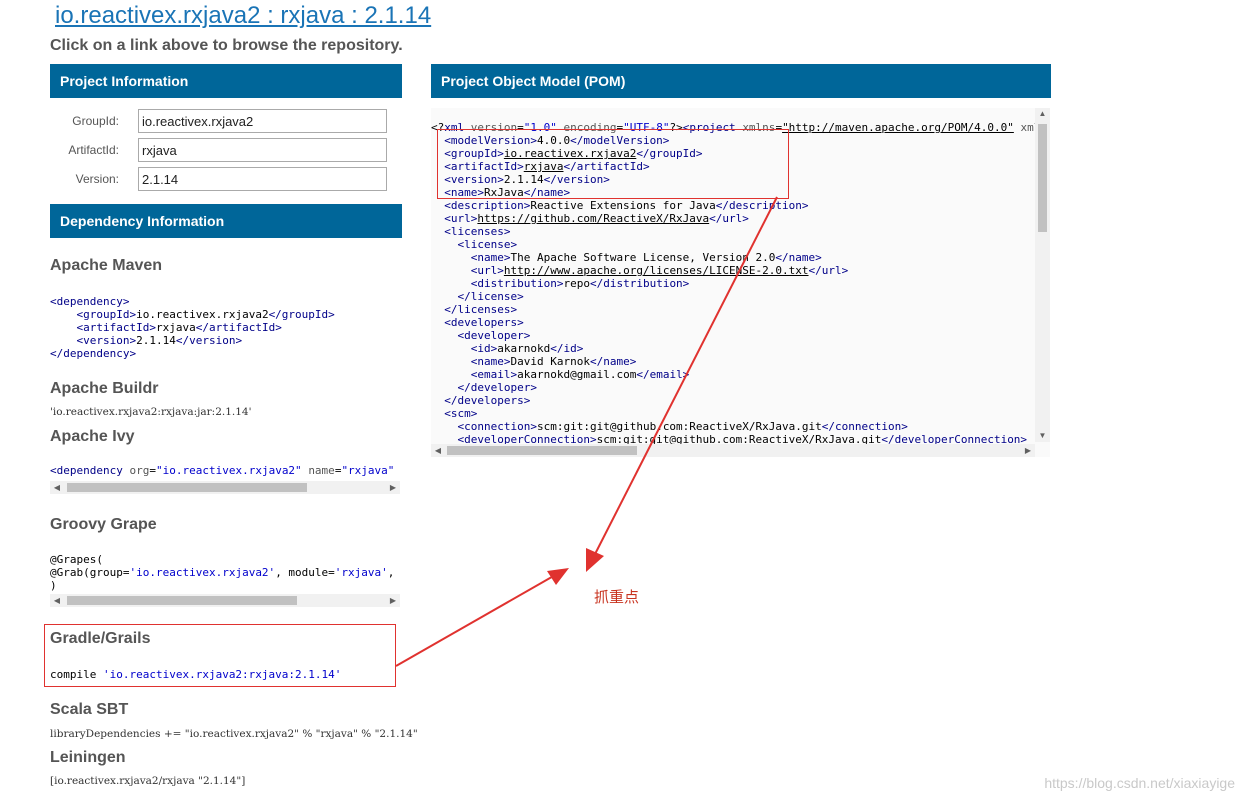 Image resolution: width=1241 pixels, height=799 pixels. Describe the element at coordinates (558, 576) in the screenshot. I see `arrow-head-gradle-icon` at that location.